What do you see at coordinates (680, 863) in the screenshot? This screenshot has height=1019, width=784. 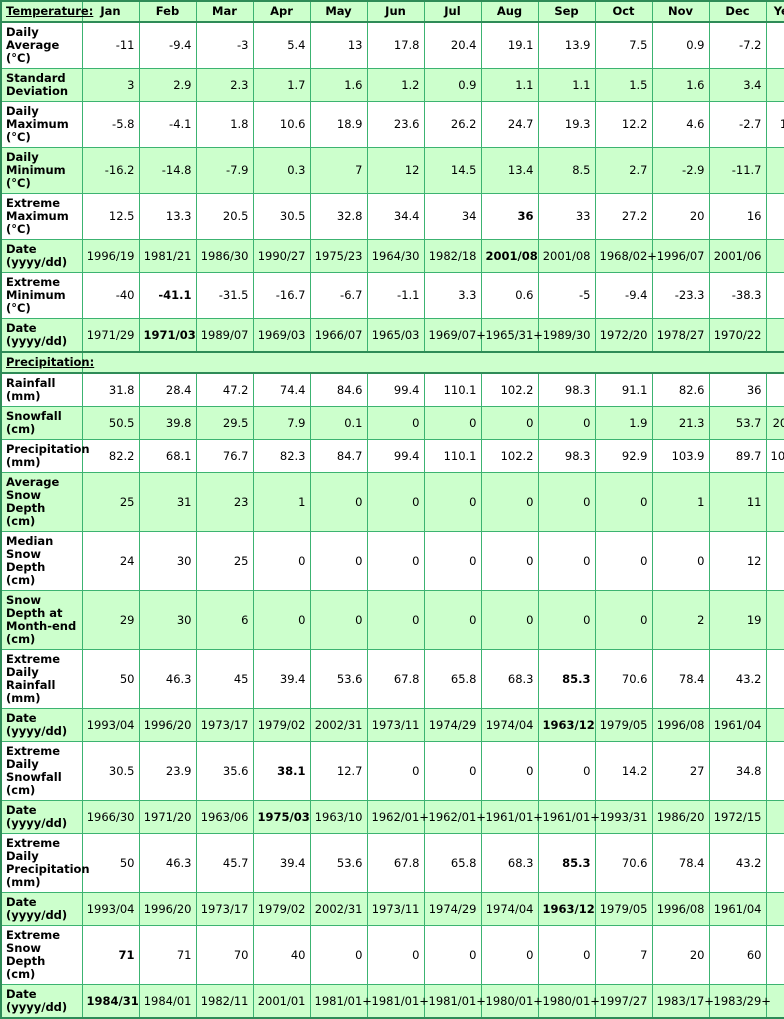 I see `cell-nov: 78.4` at bounding box center [680, 863].